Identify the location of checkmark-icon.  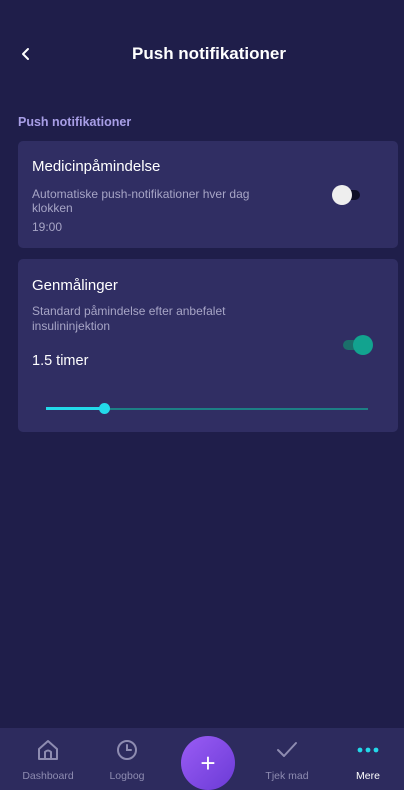
(287, 749).